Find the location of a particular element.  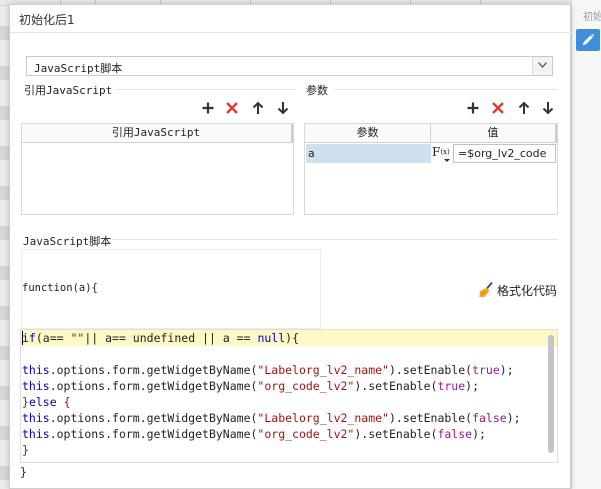

params-table: 参数 值 a F(x) =$org_lv2_code is located at coordinates (431, 169).